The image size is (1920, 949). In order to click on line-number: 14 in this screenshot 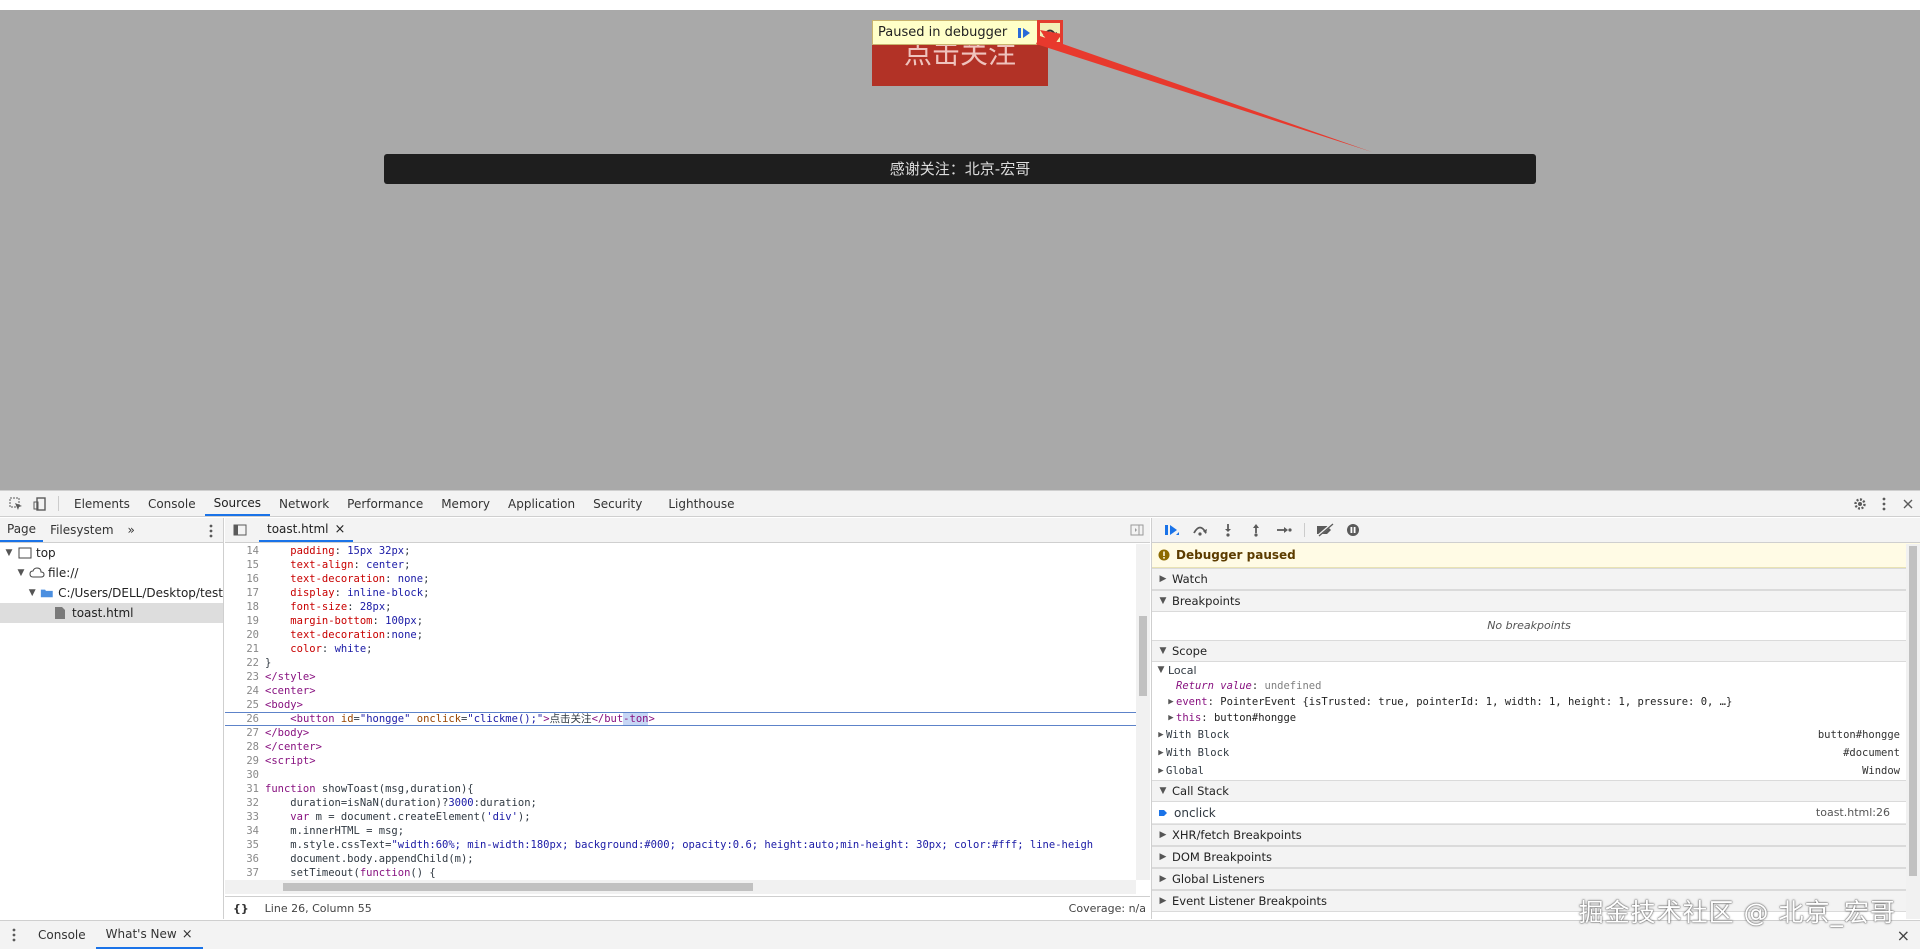, I will do `click(245, 551)`.